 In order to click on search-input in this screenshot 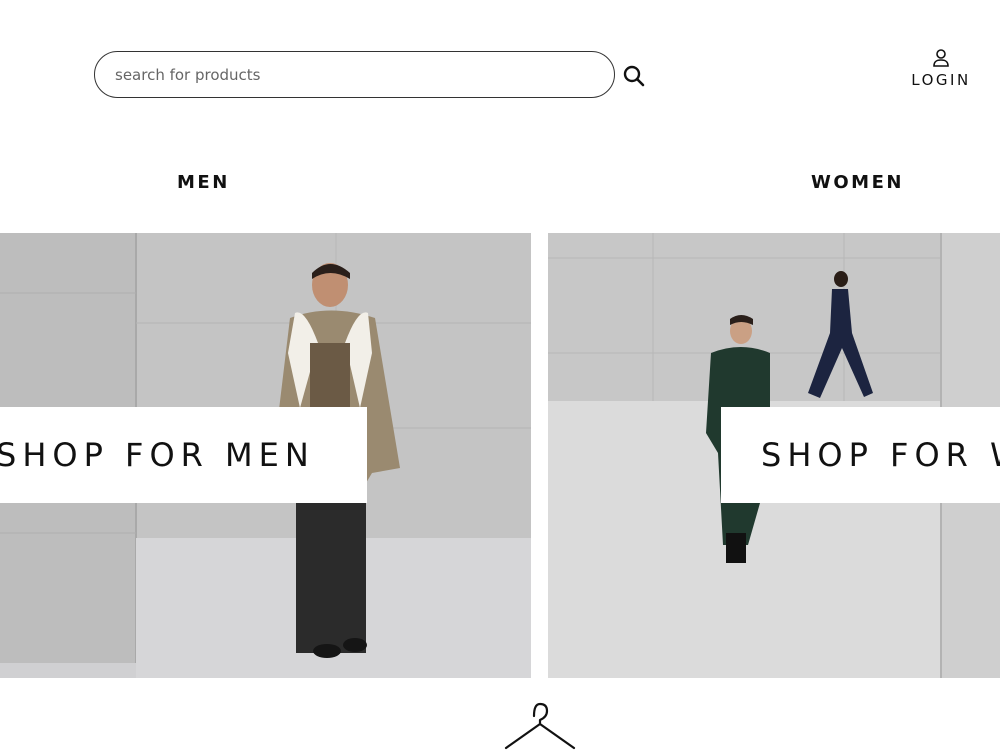, I will do `click(363, 74)`.